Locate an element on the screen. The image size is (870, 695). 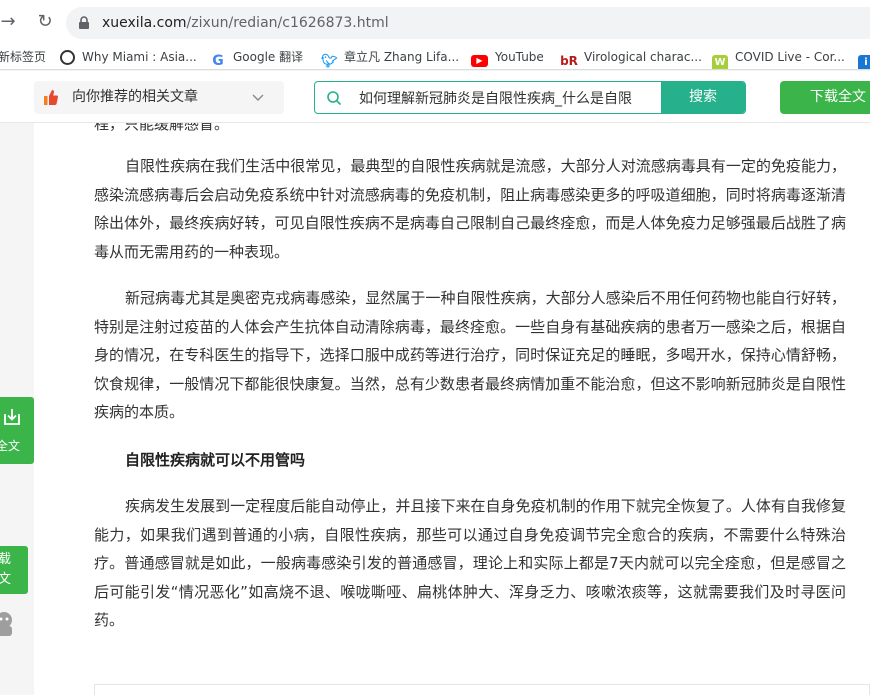
search-box: 搜索 is located at coordinates (530, 97).